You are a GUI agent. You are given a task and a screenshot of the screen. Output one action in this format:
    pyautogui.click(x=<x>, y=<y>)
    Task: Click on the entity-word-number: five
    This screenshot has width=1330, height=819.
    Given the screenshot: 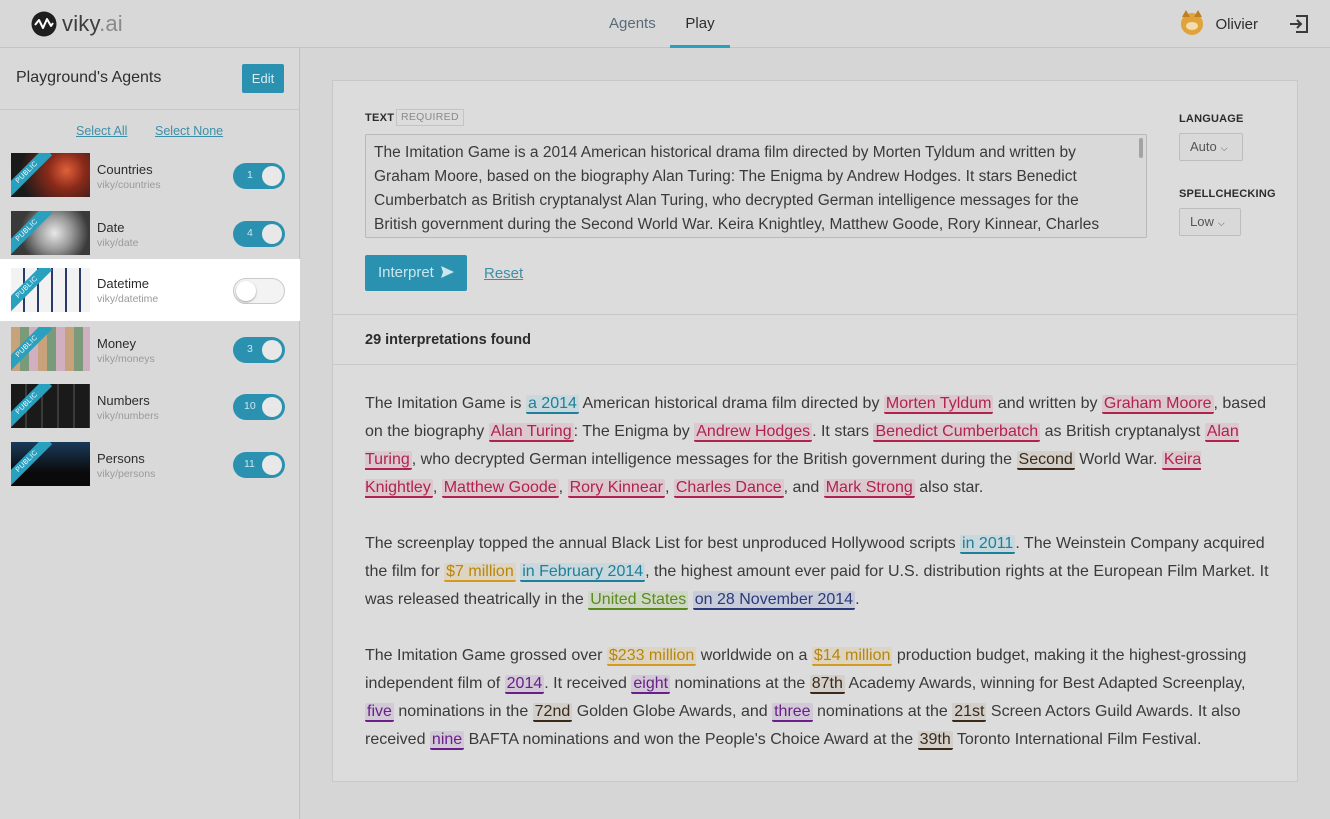 What is the action you would take?
    pyautogui.click(x=379, y=712)
    